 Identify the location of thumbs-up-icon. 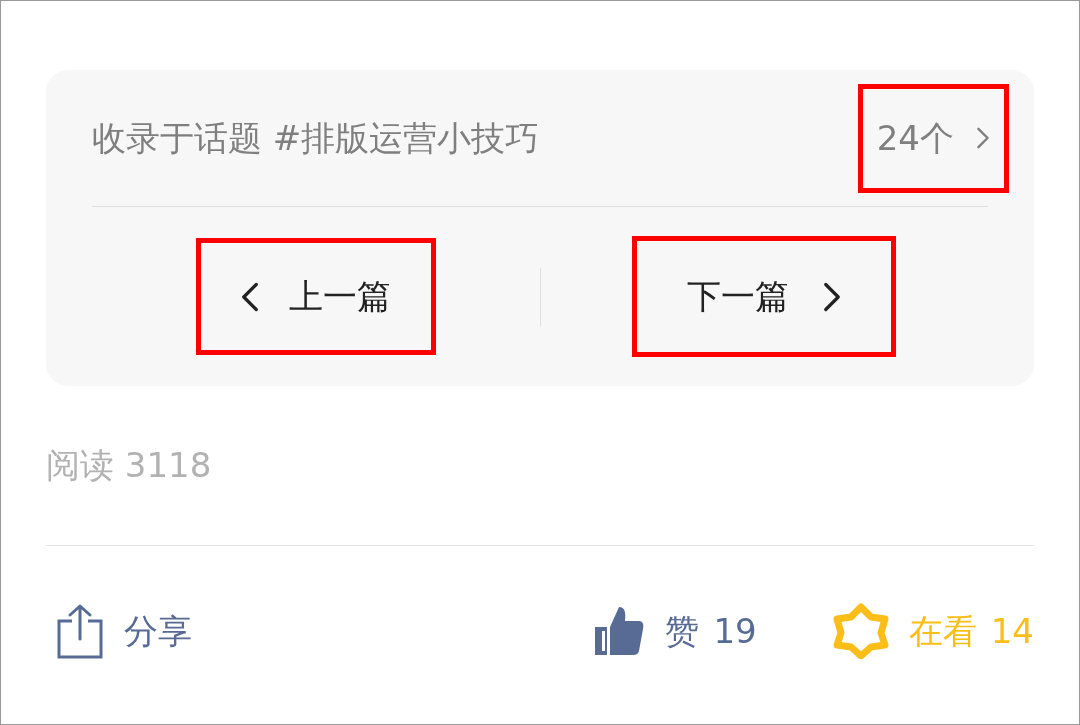
(619, 631).